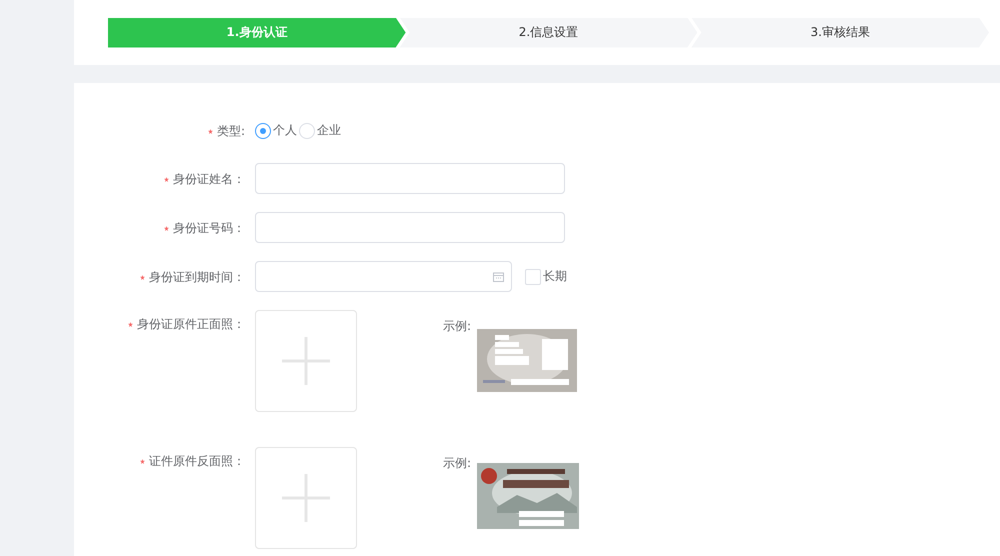 The height and width of the screenshot is (556, 1000). What do you see at coordinates (191, 324) in the screenshot?
I see `field-label: 身份证原件正面照：` at bounding box center [191, 324].